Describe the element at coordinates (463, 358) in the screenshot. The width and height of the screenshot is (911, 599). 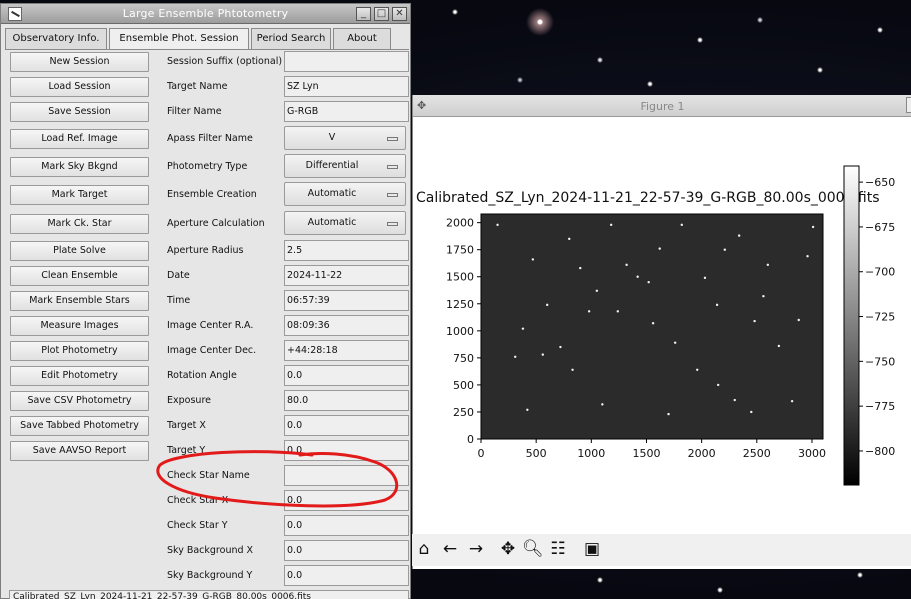
I see `y-tick-label: 750` at that location.